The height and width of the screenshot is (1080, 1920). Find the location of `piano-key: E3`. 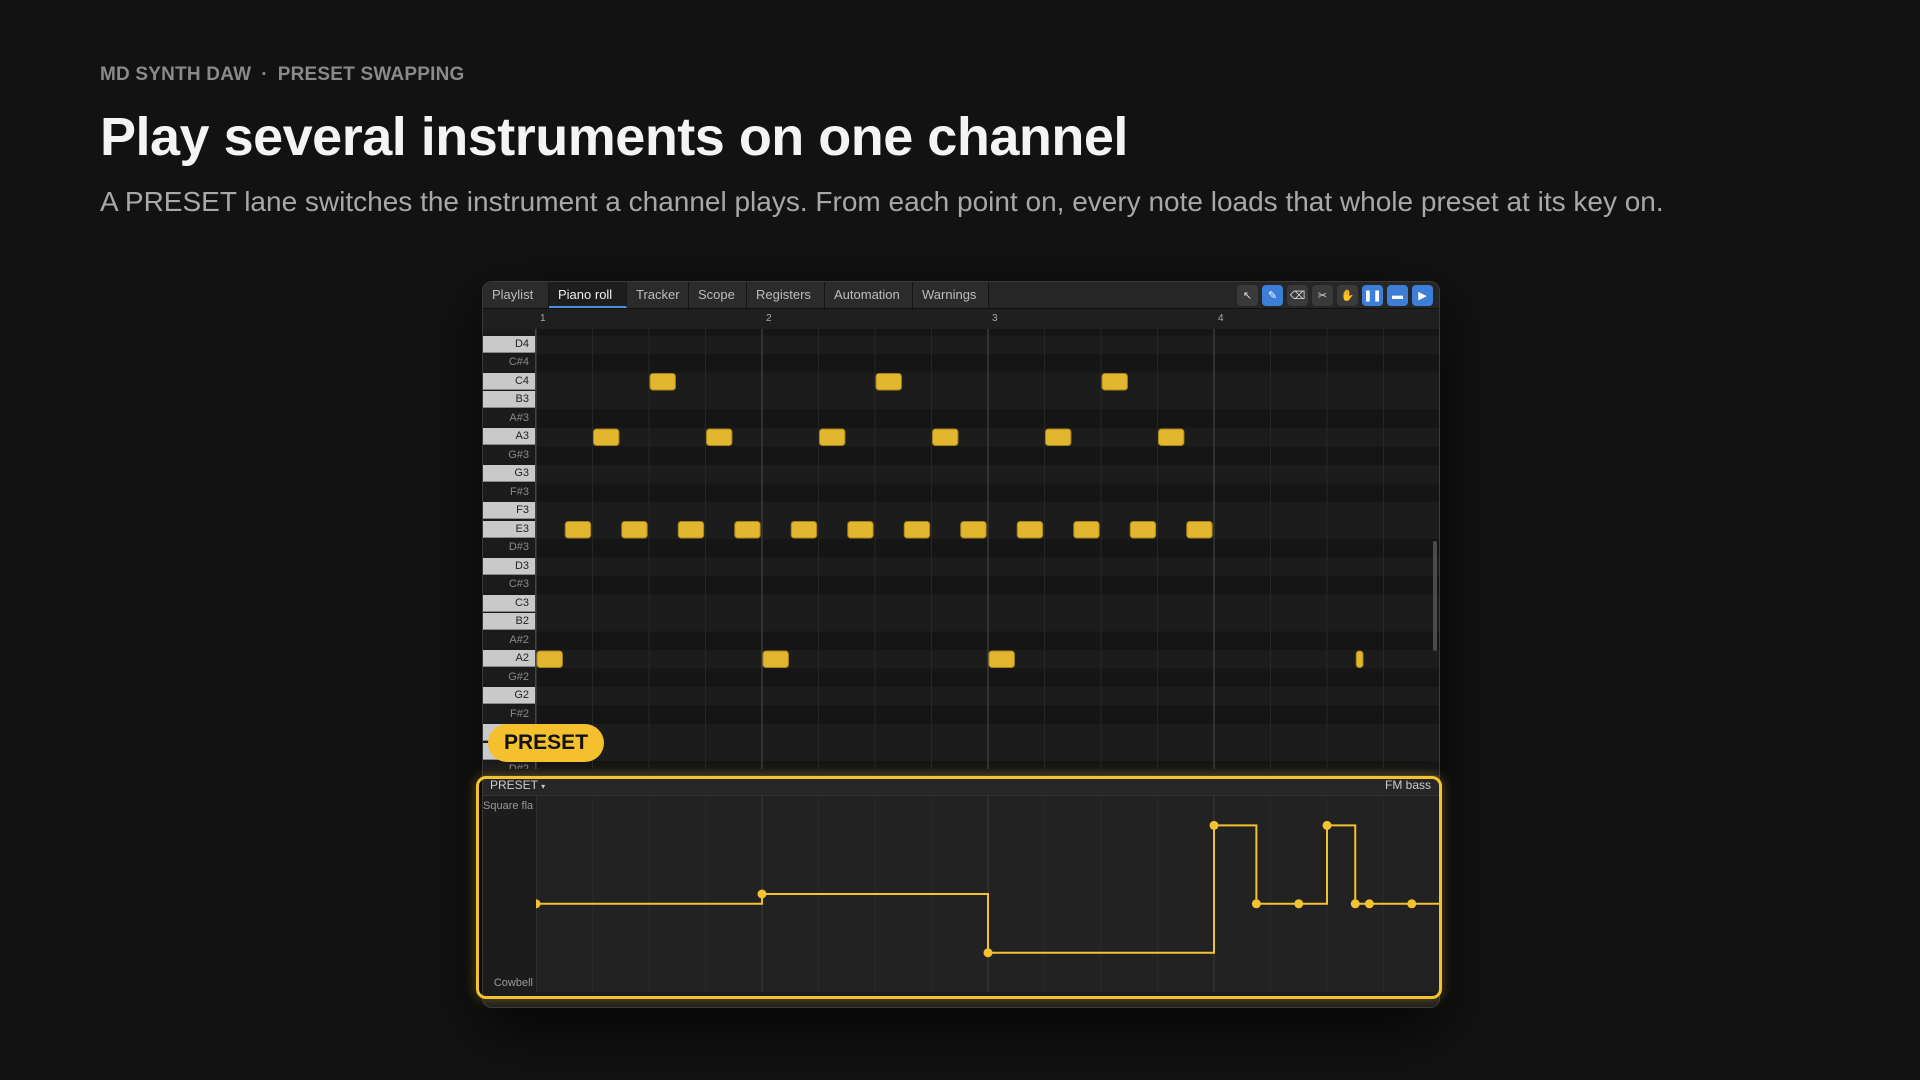

piano-key: E3 is located at coordinates (509, 529).